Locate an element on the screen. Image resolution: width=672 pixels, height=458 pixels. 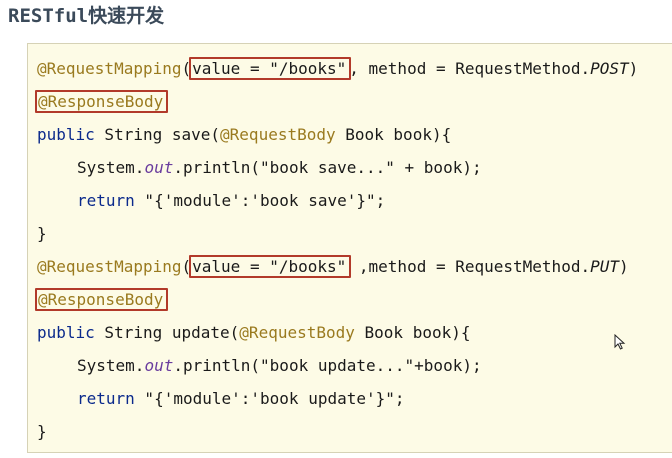
code-line-2: @ResponseBody is located at coordinates (102, 102).